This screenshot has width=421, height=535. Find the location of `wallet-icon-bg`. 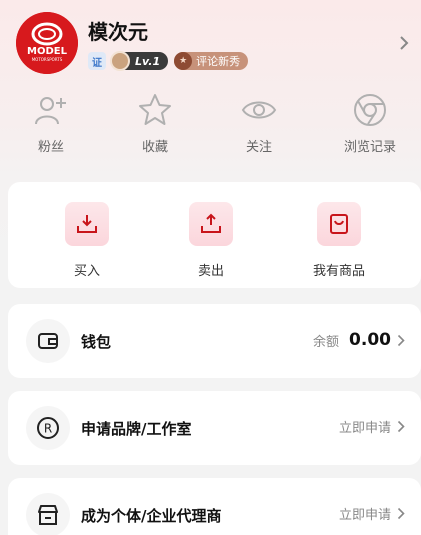

wallet-icon-bg is located at coordinates (48, 341).